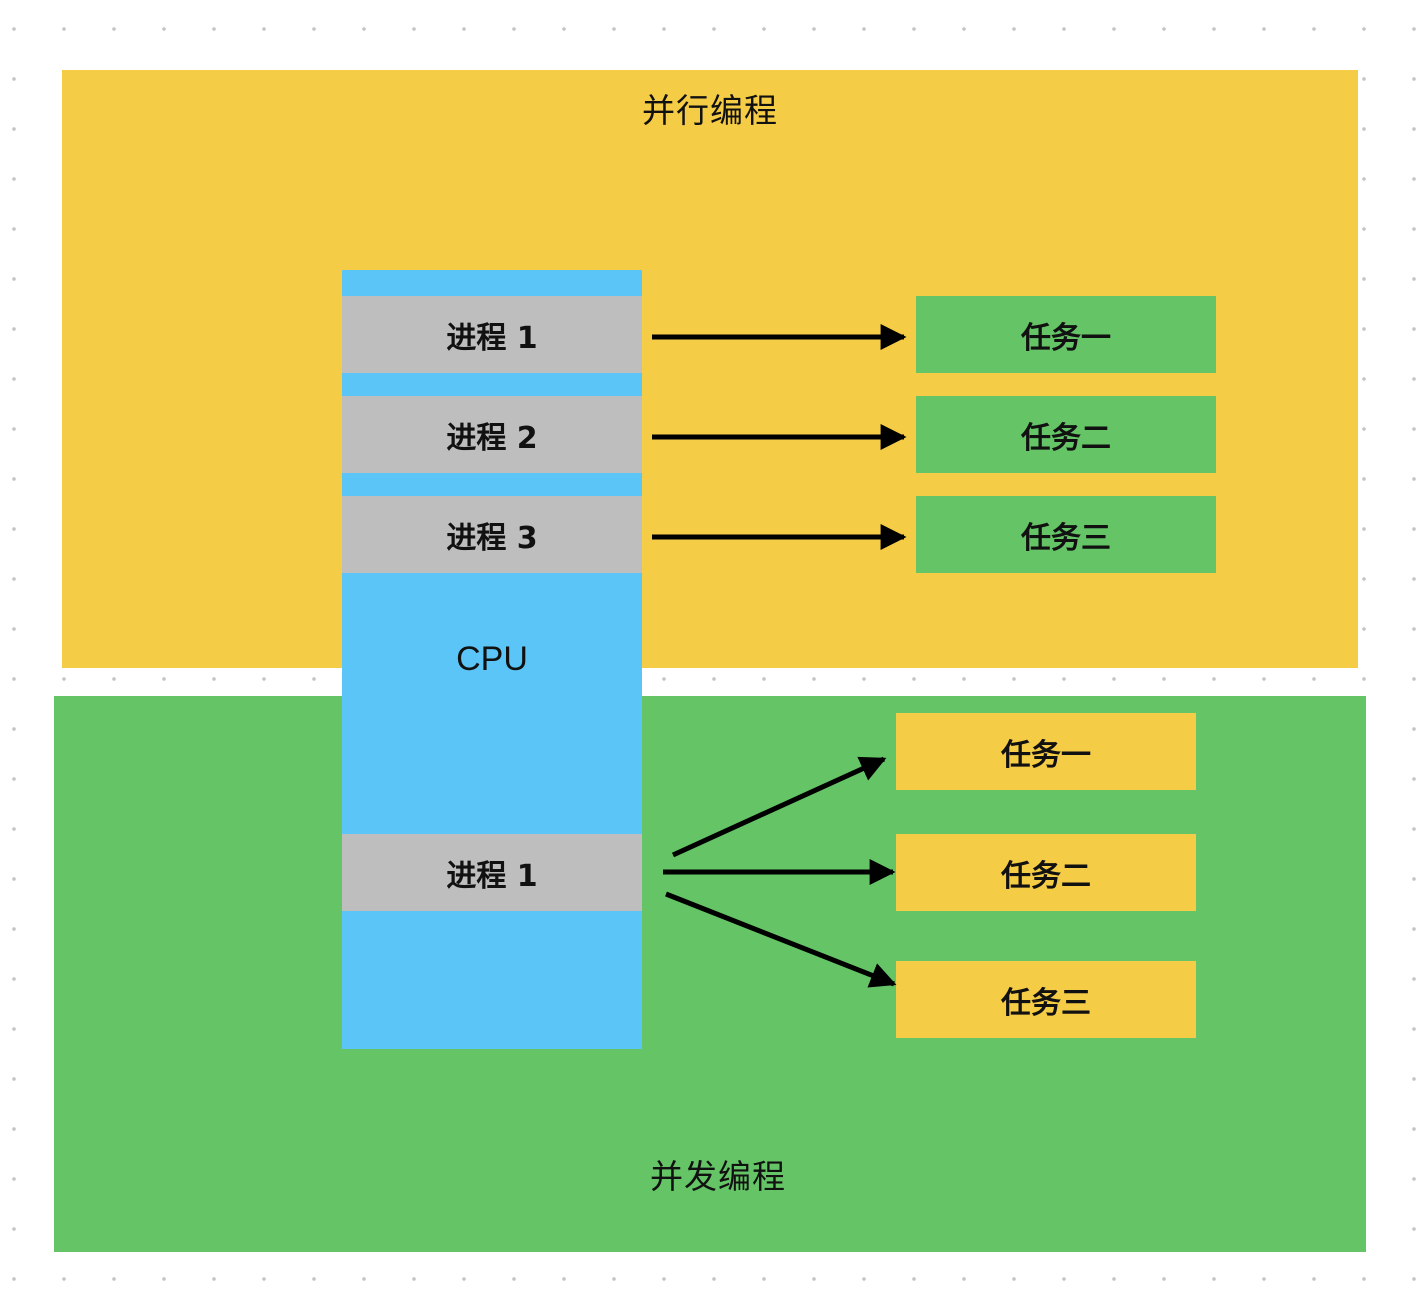  I want to click on concurrent-programming-title: 并发编程, so click(718, 1176).